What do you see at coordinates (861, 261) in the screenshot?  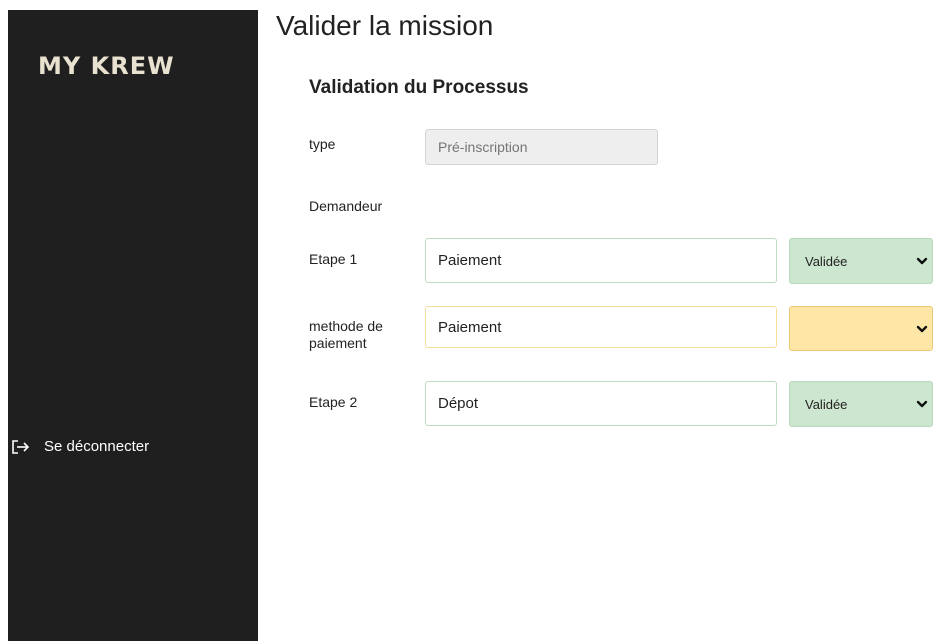 I see `etape1-status-select: Validée` at bounding box center [861, 261].